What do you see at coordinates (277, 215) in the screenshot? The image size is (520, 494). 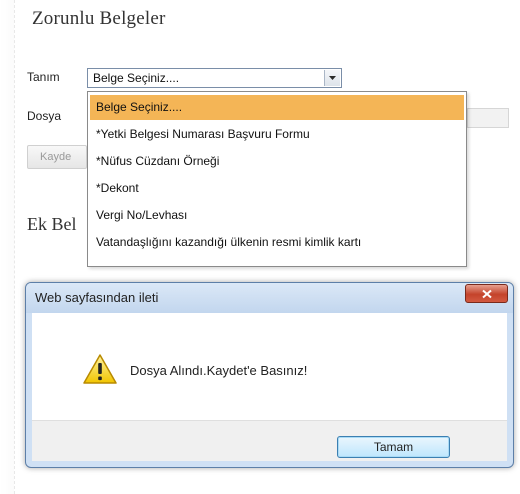 I see `dropdown-option: Vergi No/Levhası` at bounding box center [277, 215].